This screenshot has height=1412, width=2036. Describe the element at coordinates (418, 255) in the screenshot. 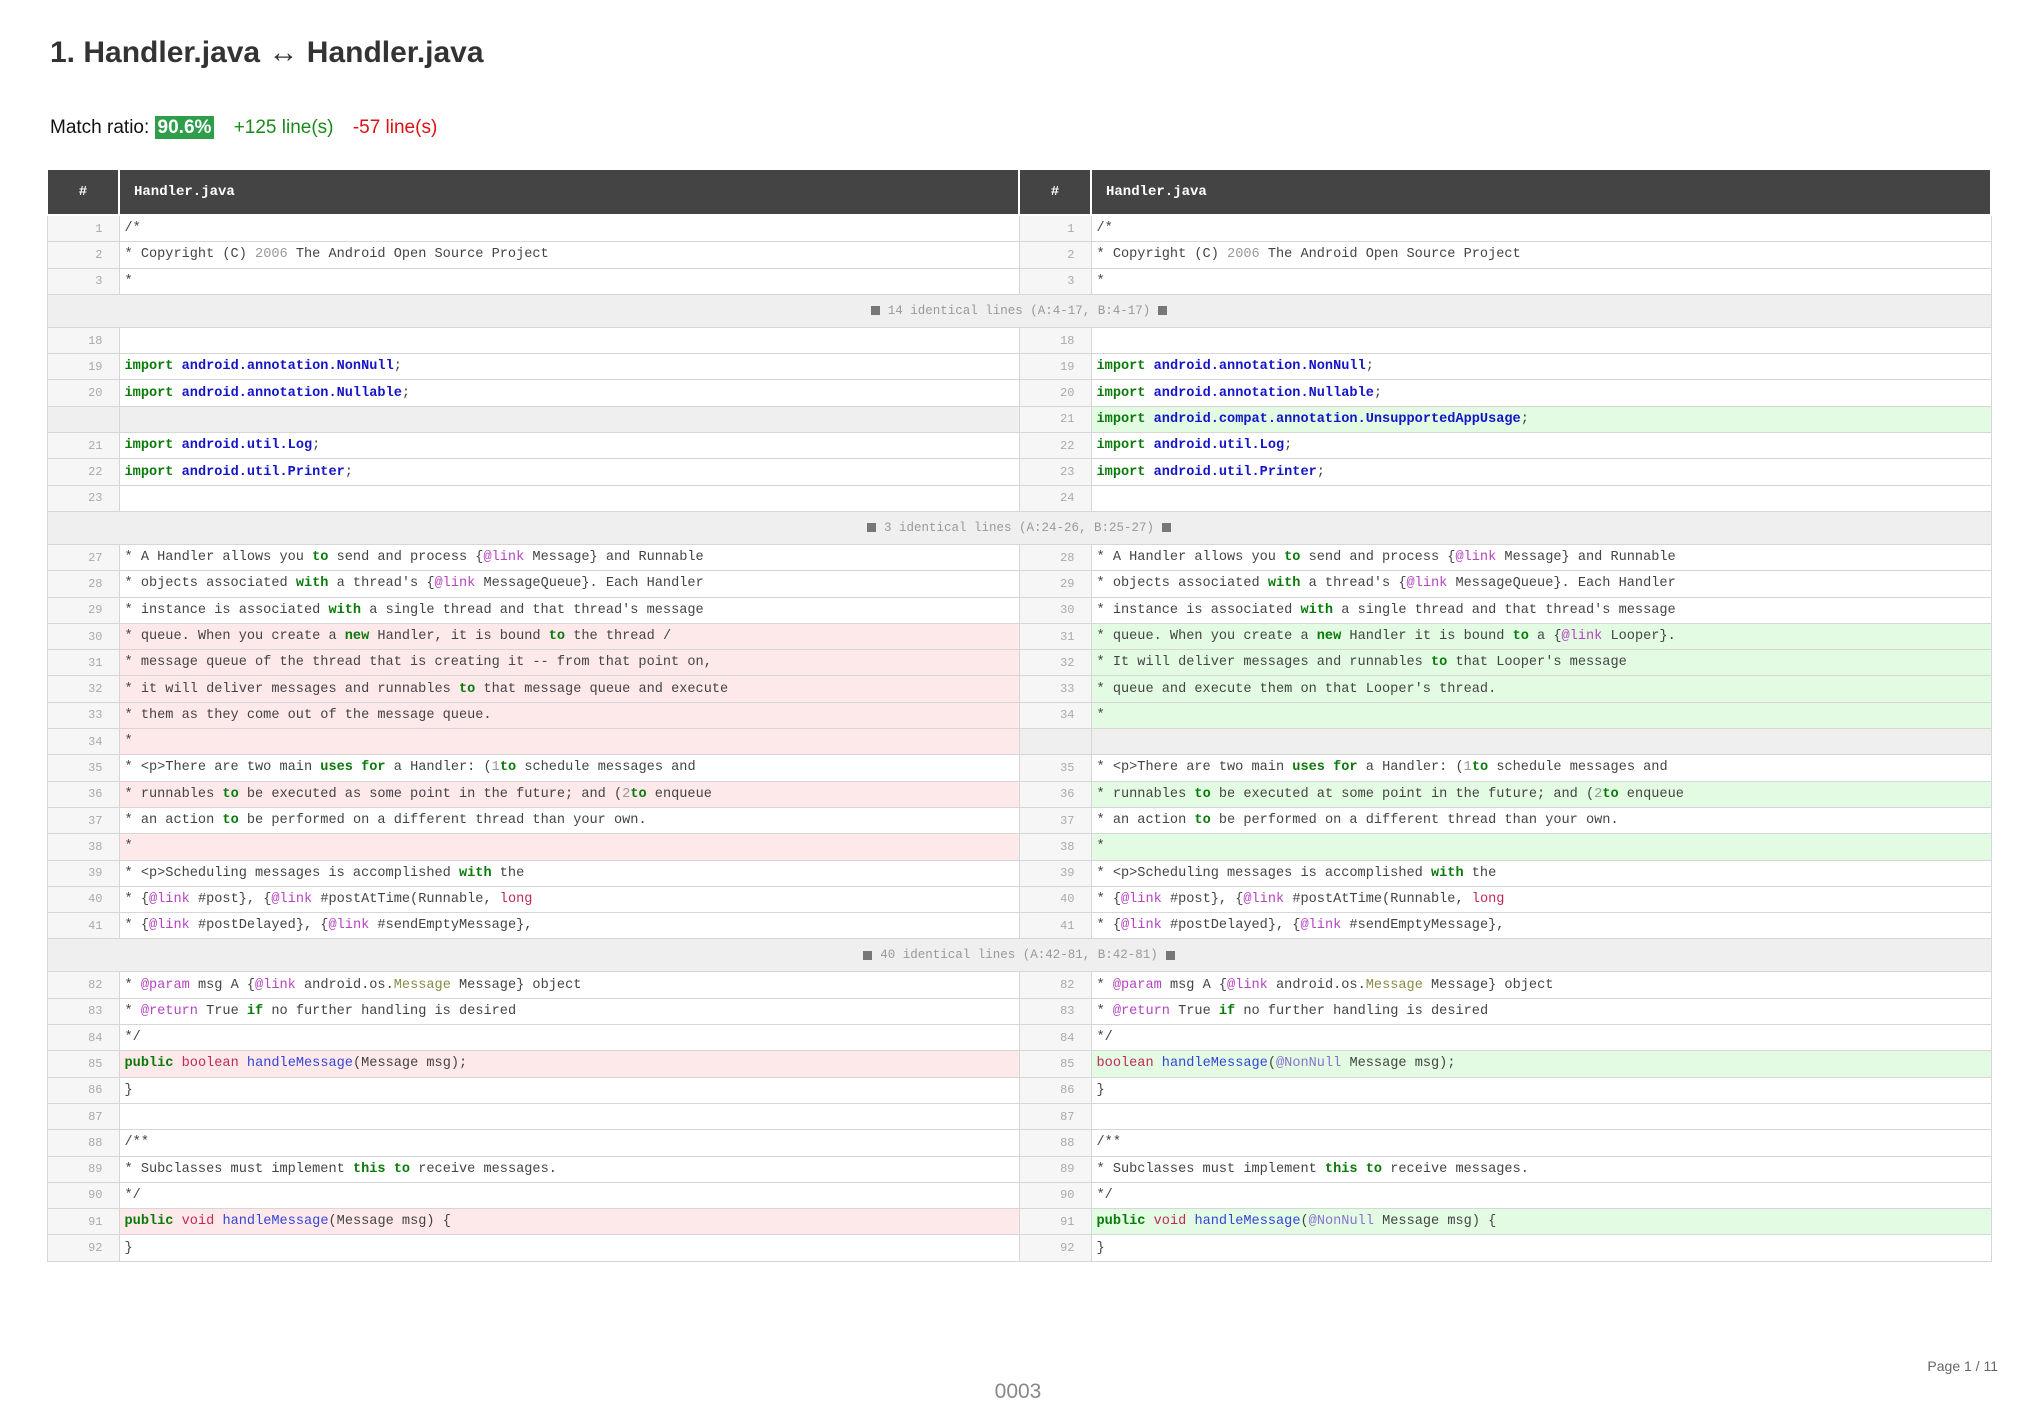

I see `code-token: The Android Open Source Project` at that location.